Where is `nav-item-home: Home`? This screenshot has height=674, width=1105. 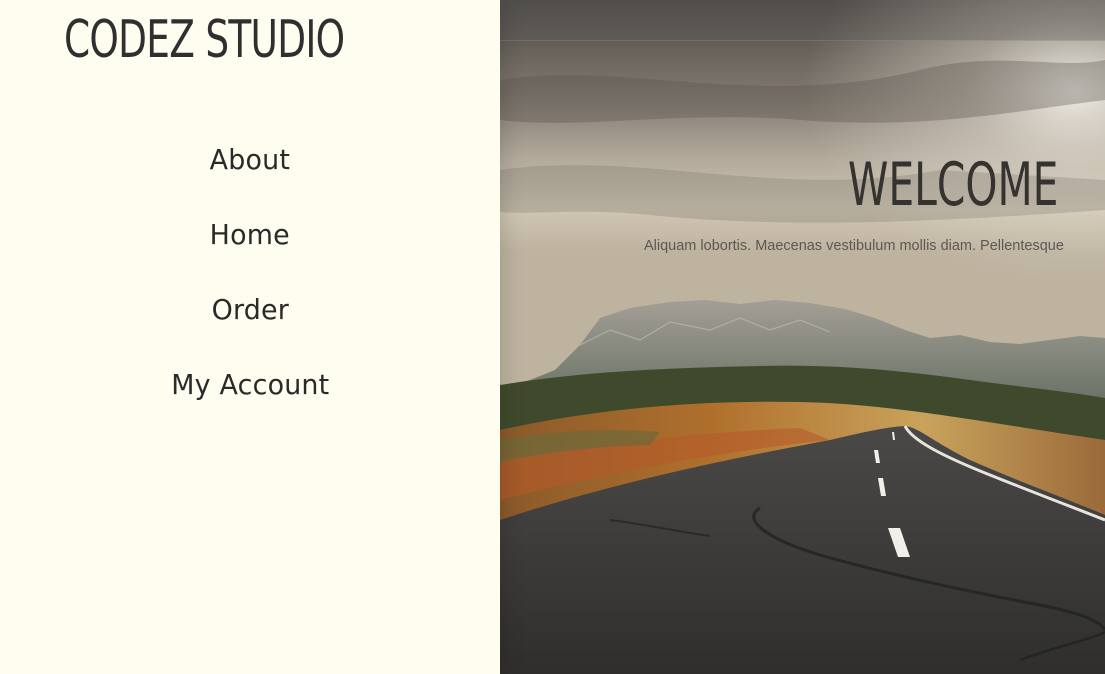 nav-item-home: Home is located at coordinates (250, 234).